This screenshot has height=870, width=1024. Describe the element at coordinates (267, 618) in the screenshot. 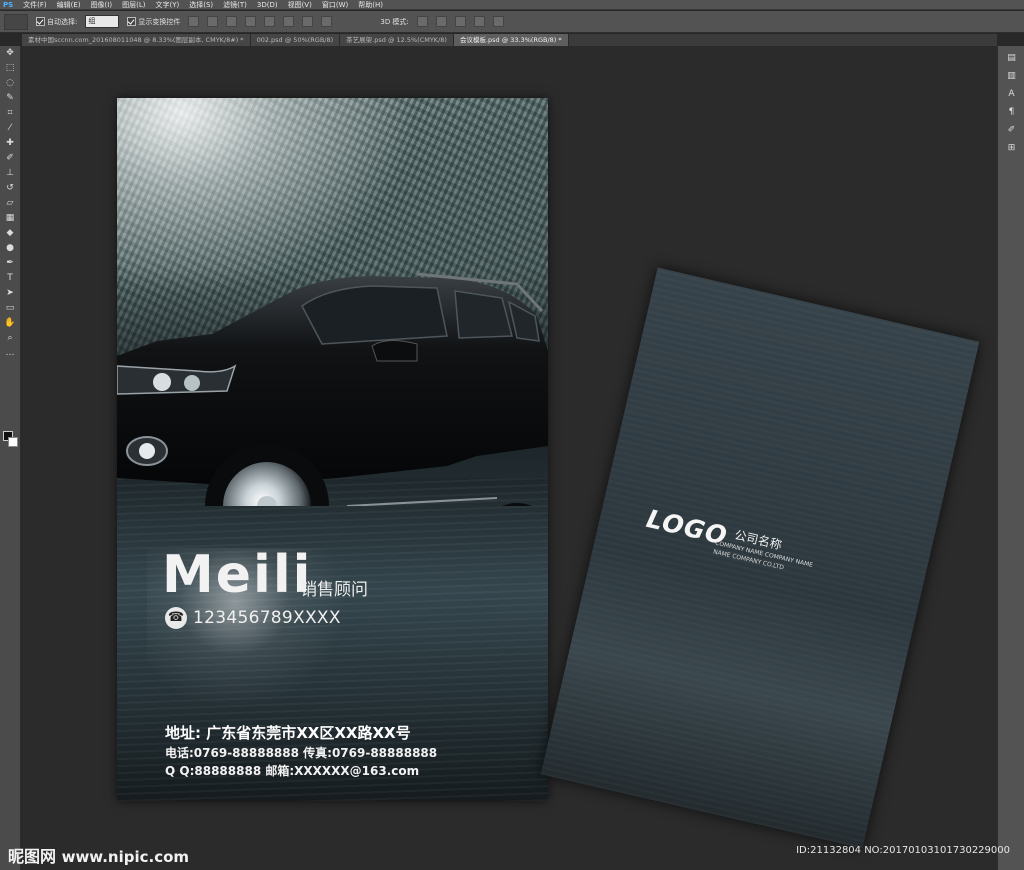

I see `phone-number: 123456789XXXX` at that location.